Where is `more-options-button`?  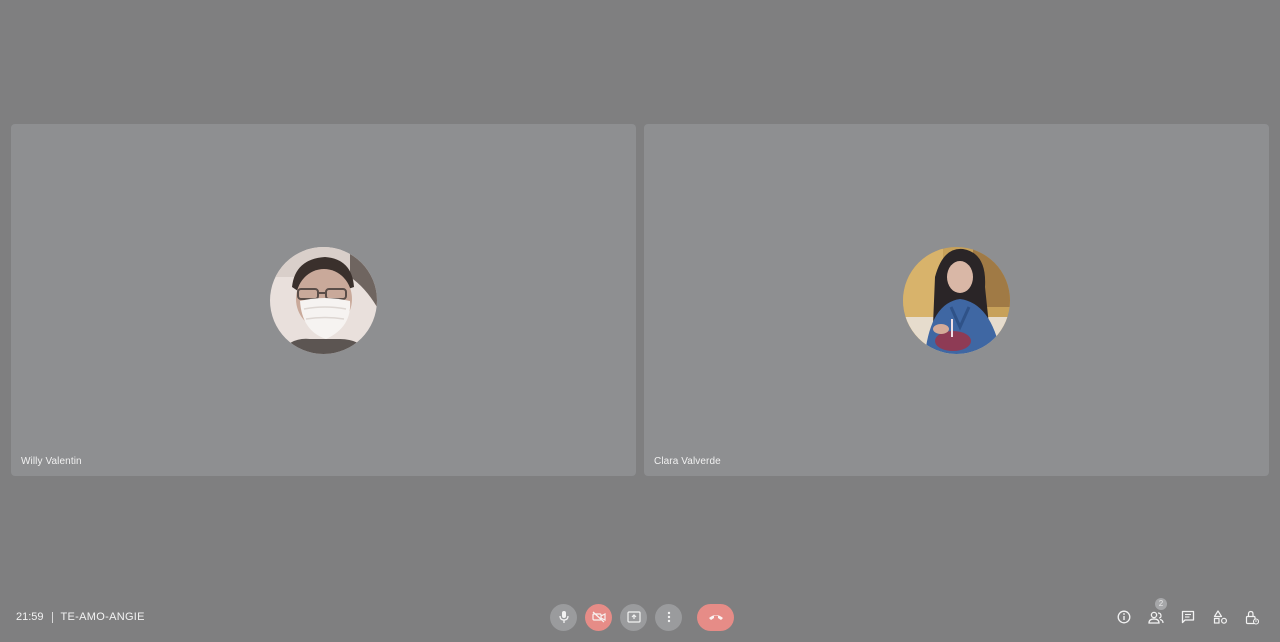
more-options-button is located at coordinates (668, 617).